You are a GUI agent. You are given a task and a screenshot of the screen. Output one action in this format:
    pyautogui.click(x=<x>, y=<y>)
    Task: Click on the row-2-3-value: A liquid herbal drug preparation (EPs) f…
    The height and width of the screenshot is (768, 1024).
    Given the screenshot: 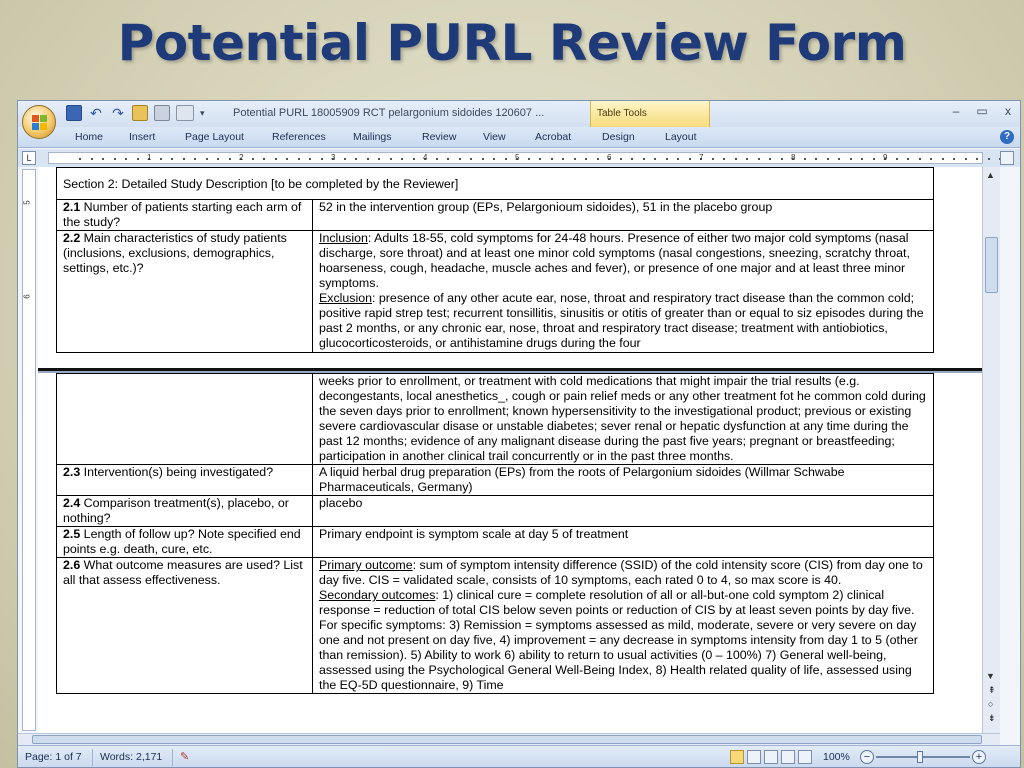 What is the action you would take?
    pyautogui.click(x=623, y=480)
    